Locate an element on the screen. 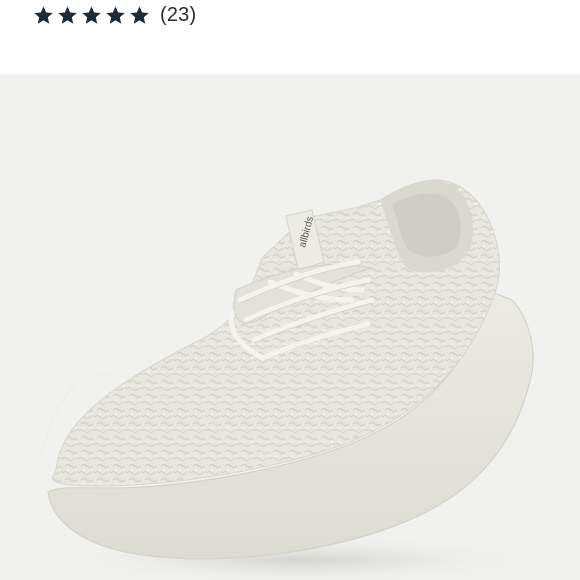 This screenshot has height=580, width=580. review-count-link: (23) is located at coordinates (178, 15).